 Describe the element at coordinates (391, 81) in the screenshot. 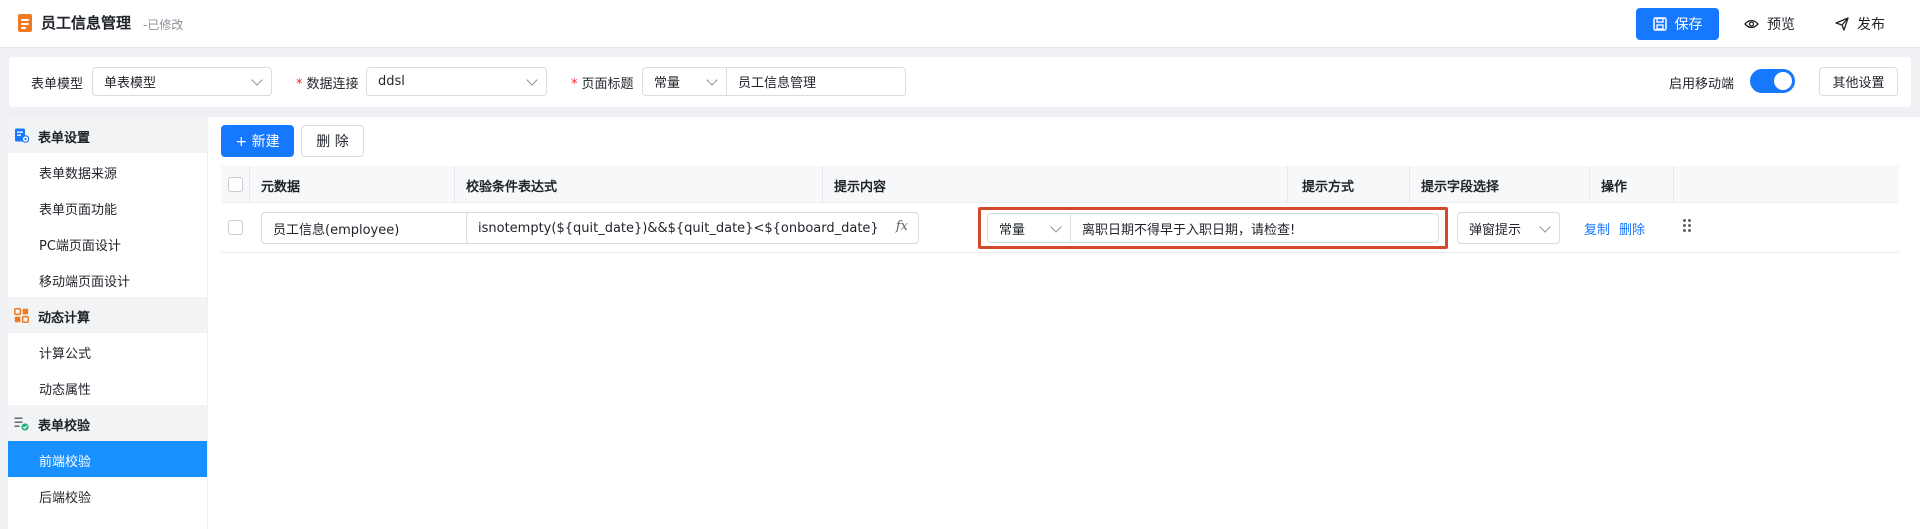

I see `data-connection-value: ddsl` at that location.